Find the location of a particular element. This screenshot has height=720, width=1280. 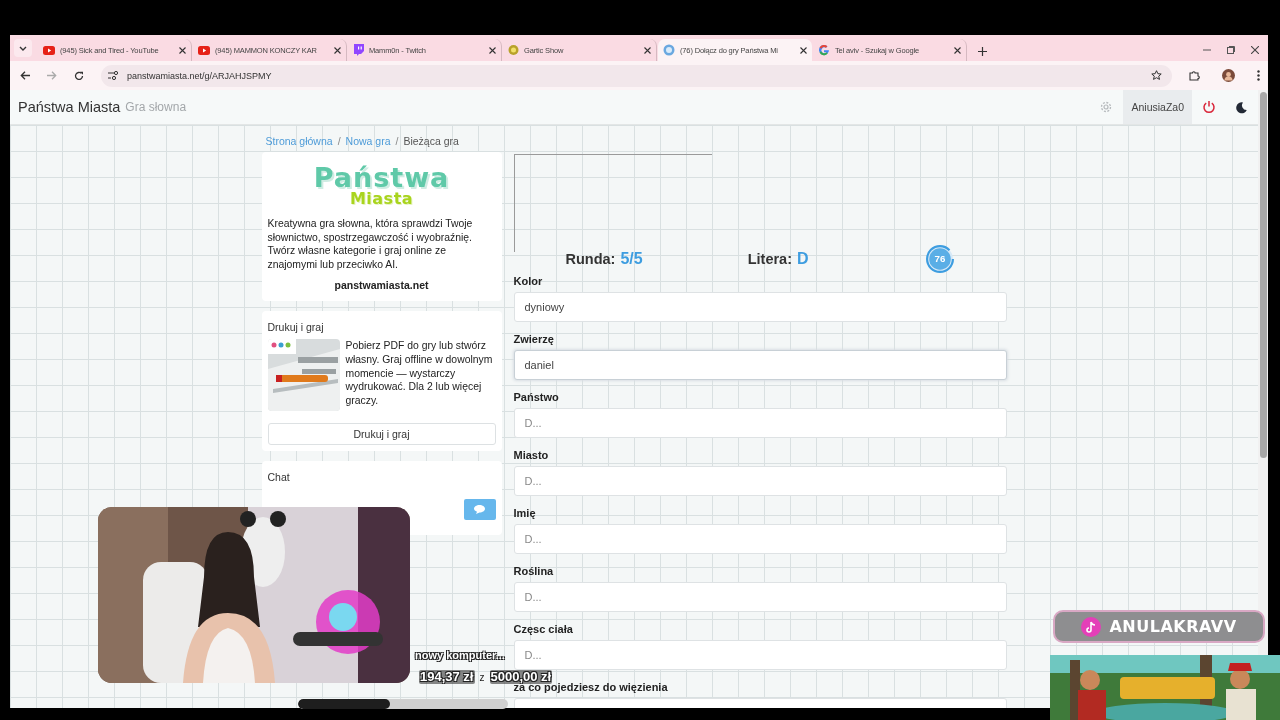

timer: 76 is located at coordinates (939, 259).